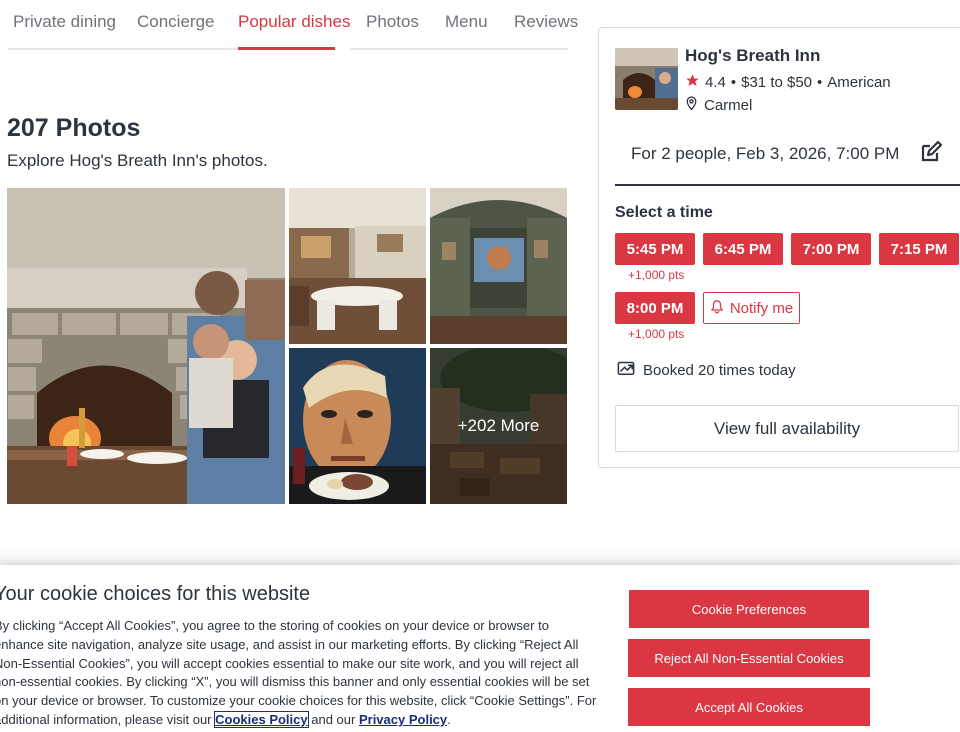 The height and width of the screenshot is (732, 960). What do you see at coordinates (728, 105) in the screenshot?
I see `location-name: Carmel` at bounding box center [728, 105].